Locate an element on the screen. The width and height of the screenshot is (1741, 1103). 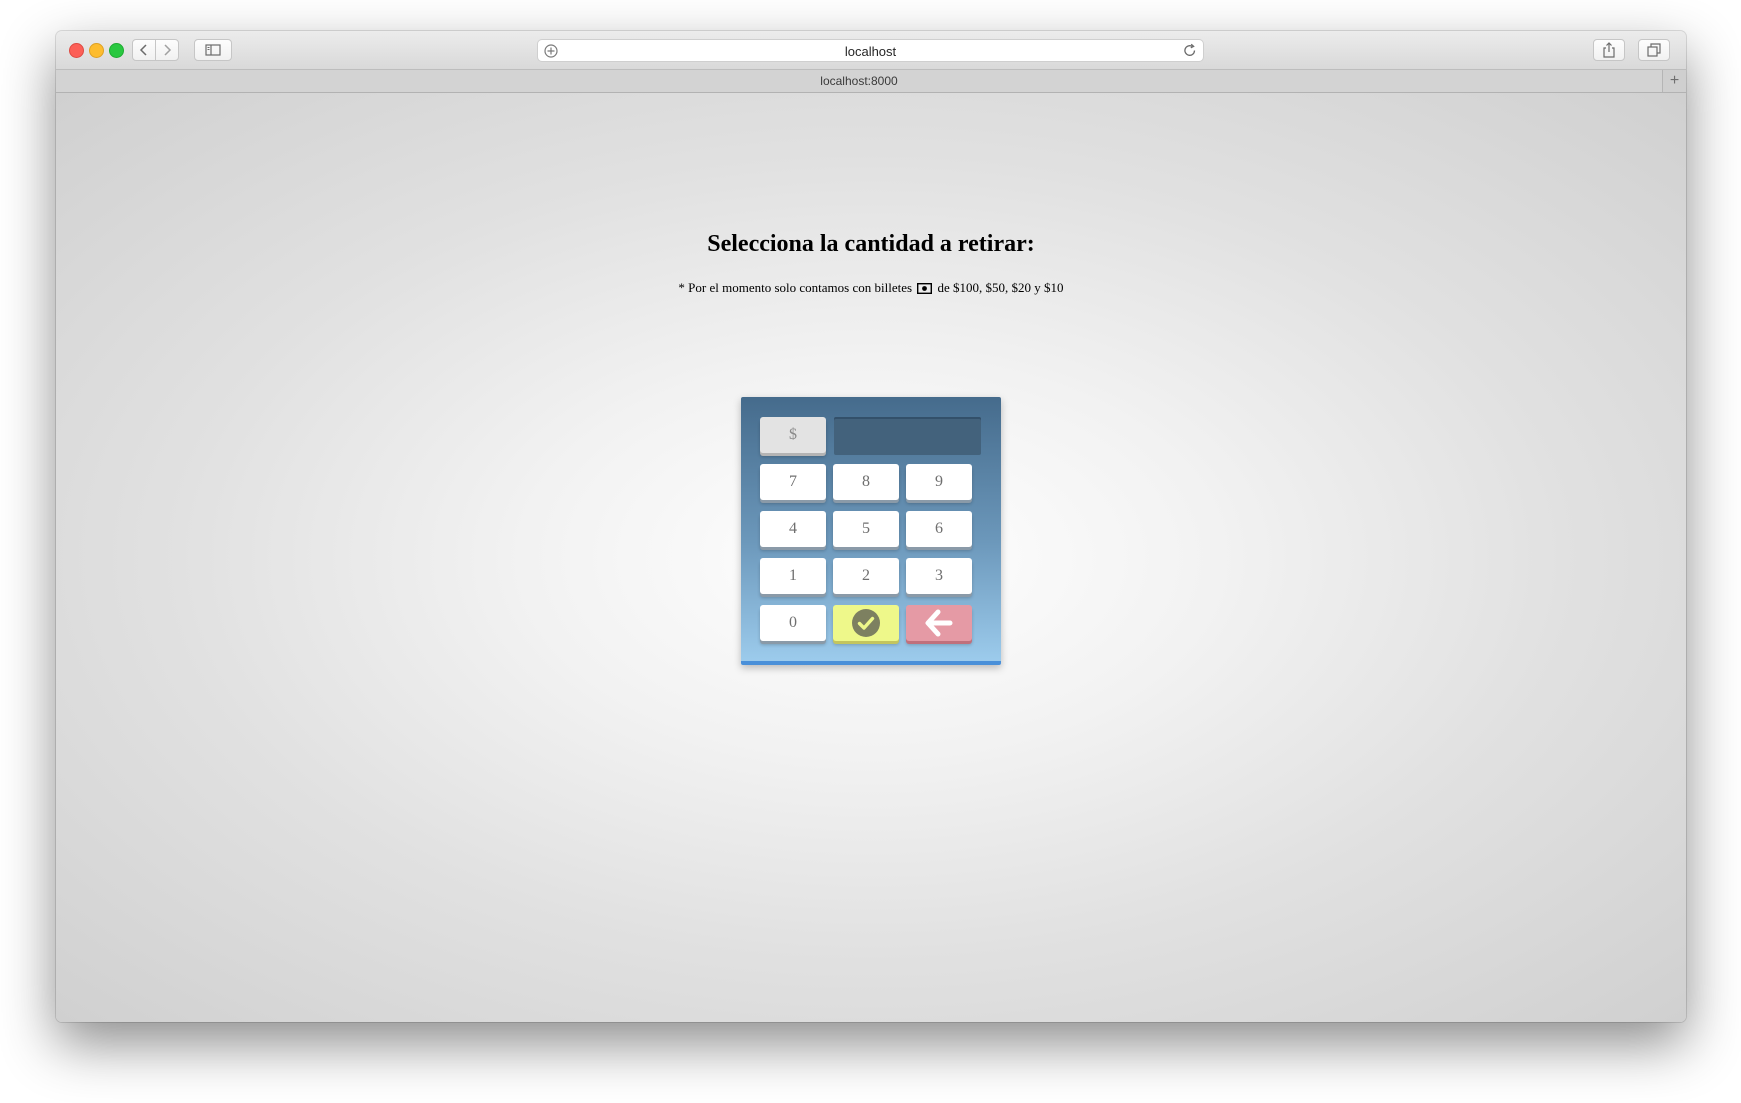
withdraw-keypad: $ 7 8 9 4 5 6 1 2 3 0 is located at coordinates (871, 531).